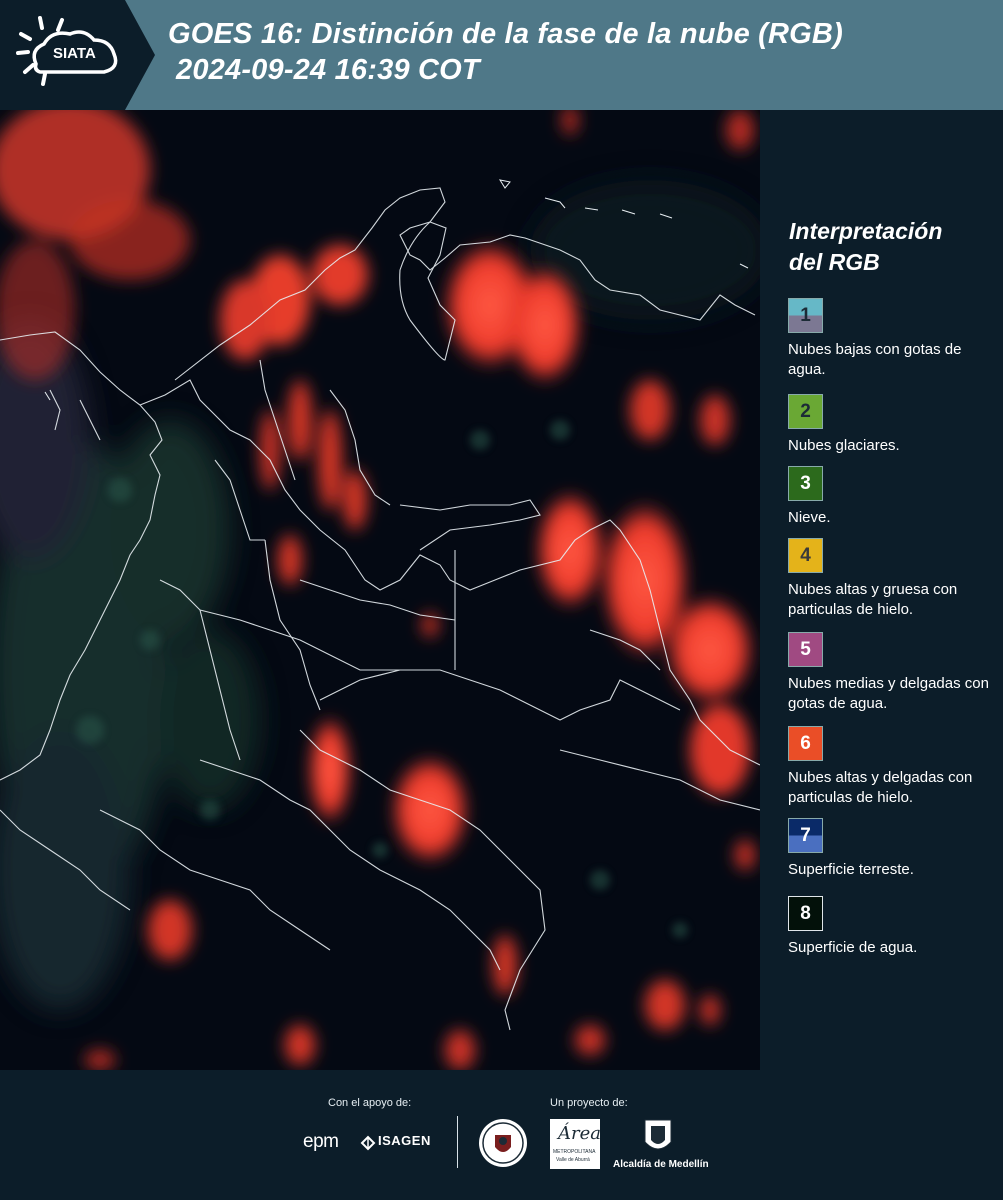 This screenshot has width=1003, height=1200. I want to click on legend-item-3: 3 Nieve., so click(894, 497).